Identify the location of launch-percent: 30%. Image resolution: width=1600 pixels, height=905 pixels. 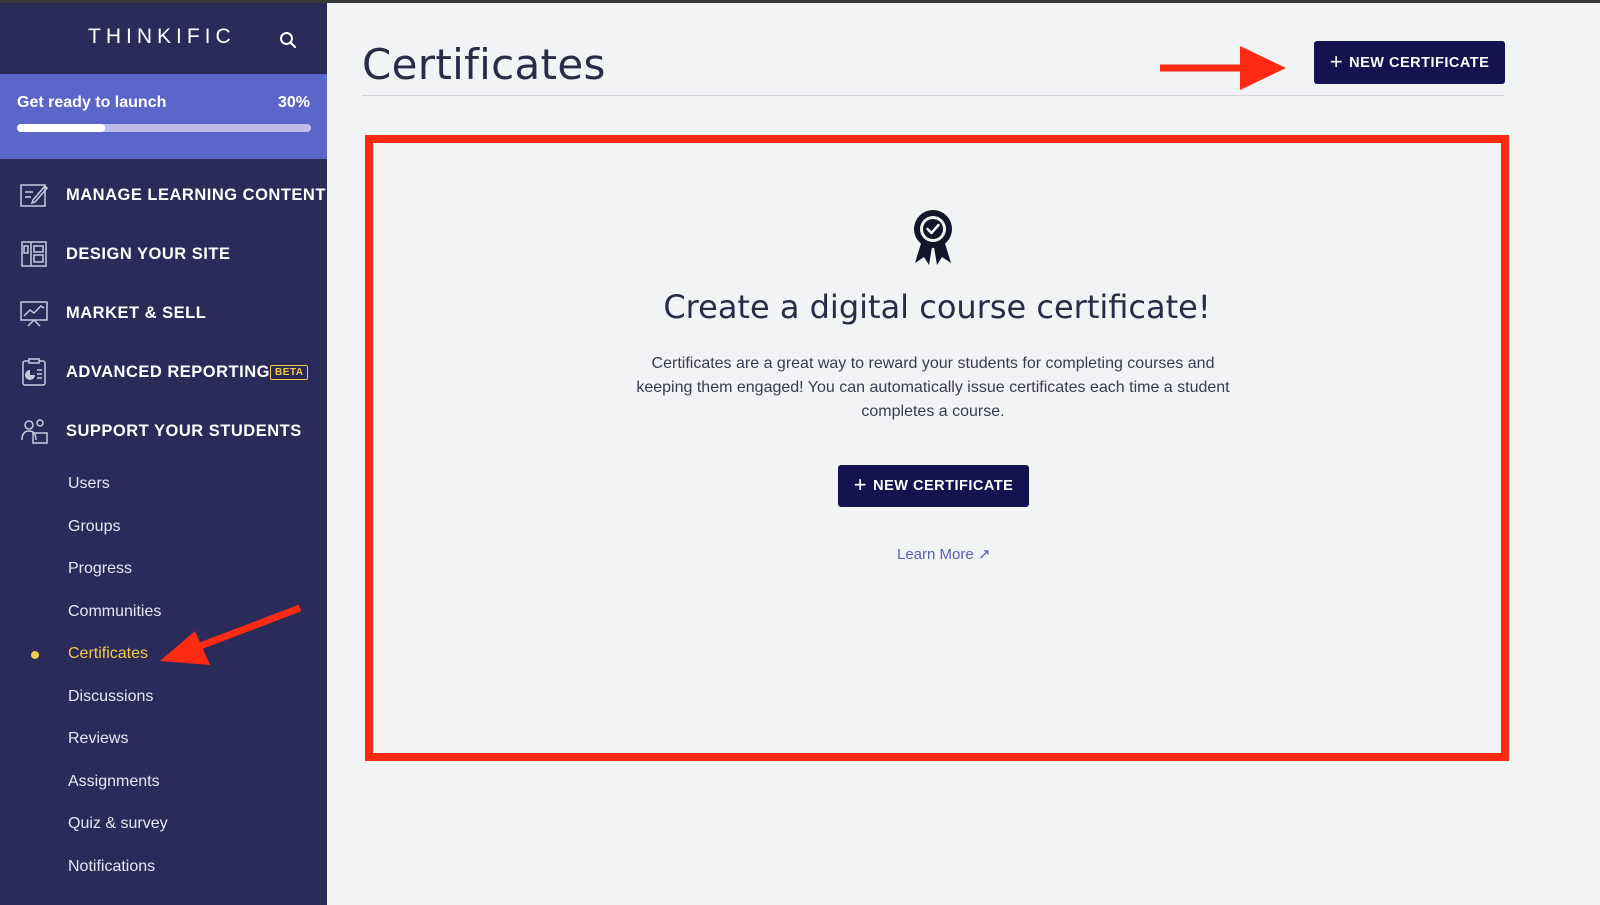
(293, 102).